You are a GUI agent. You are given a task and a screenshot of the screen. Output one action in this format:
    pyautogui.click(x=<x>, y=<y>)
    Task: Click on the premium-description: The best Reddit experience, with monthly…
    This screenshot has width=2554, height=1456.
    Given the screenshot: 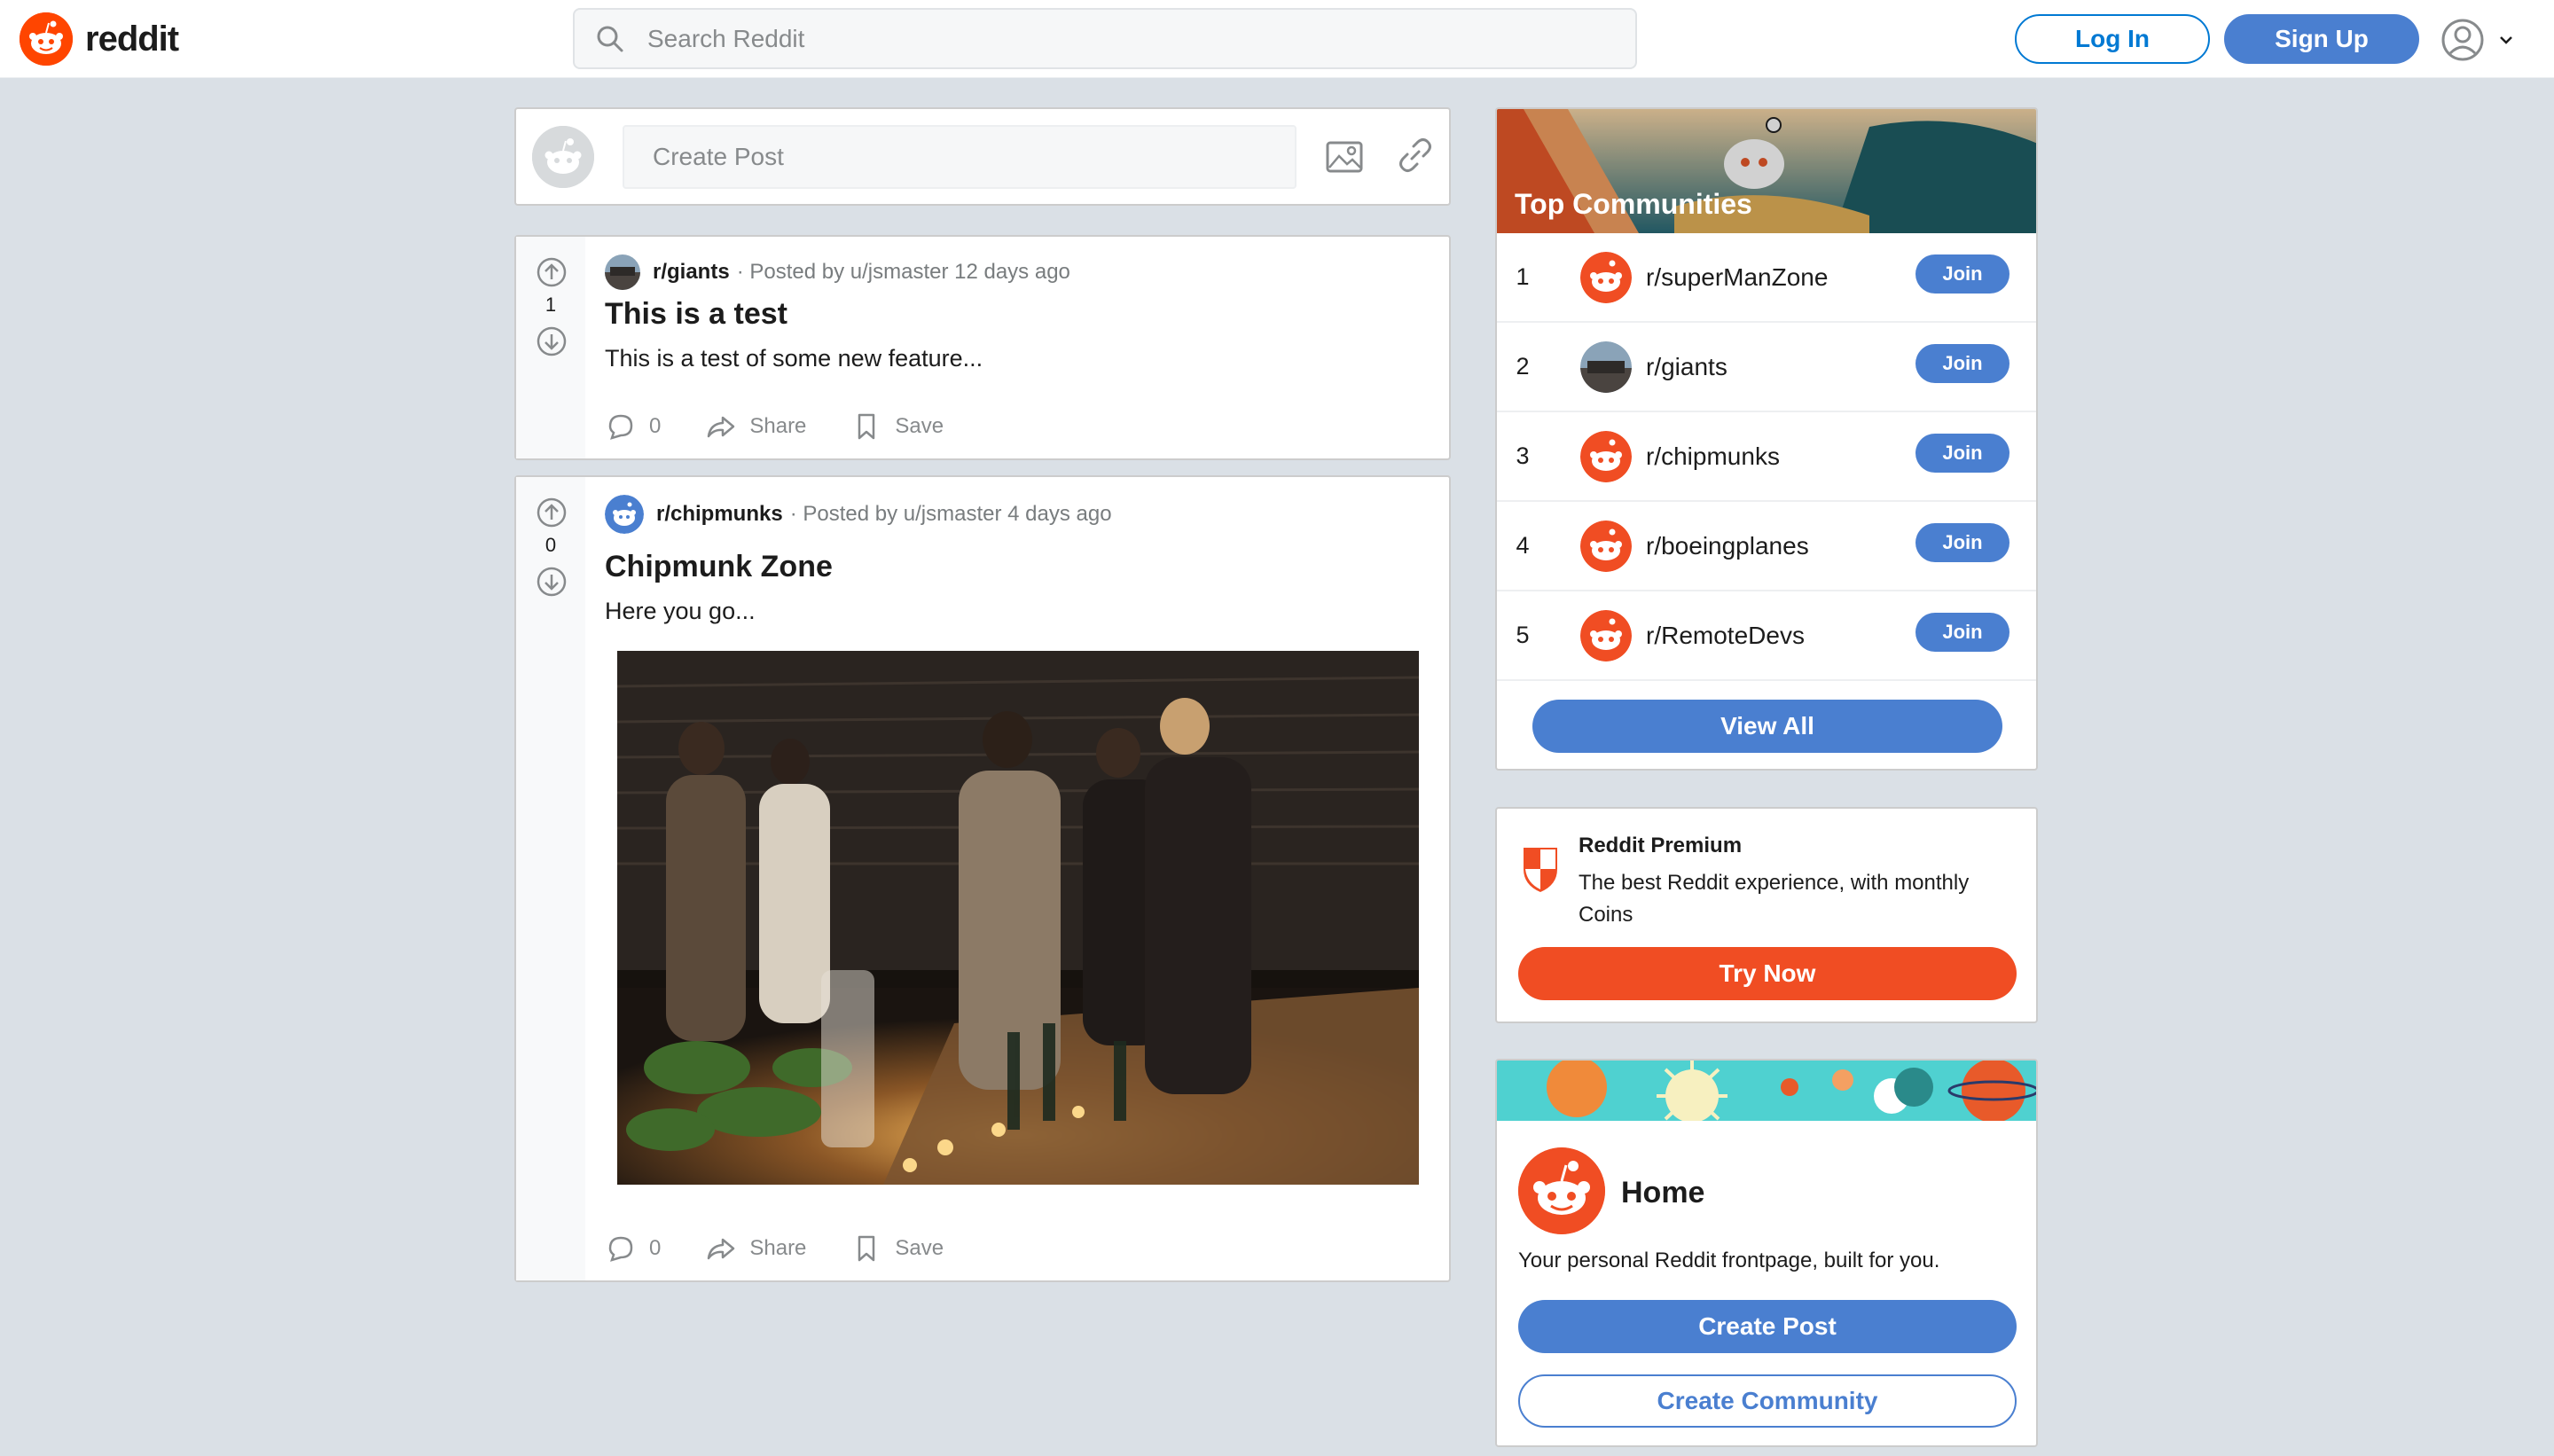 What is the action you would take?
    pyautogui.click(x=1774, y=899)
    